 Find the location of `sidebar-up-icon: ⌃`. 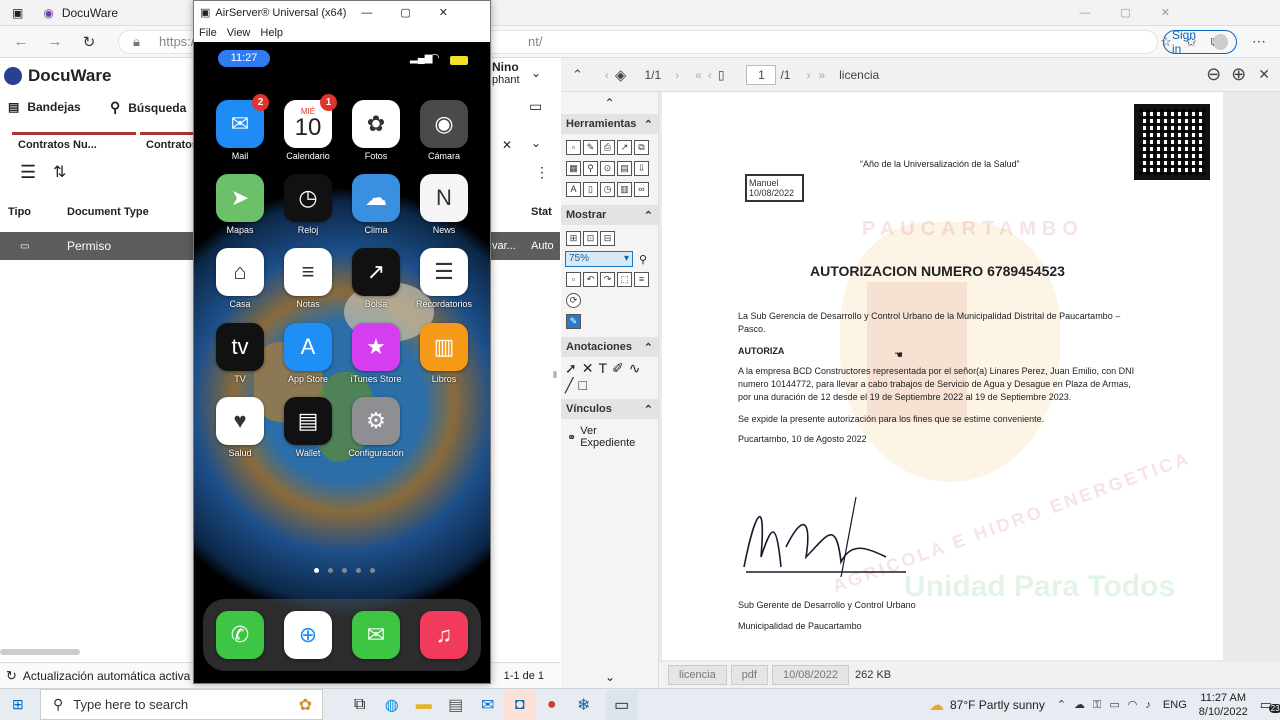

sidebar-up-icon: ⌃ is located at coordinates (609, 103).